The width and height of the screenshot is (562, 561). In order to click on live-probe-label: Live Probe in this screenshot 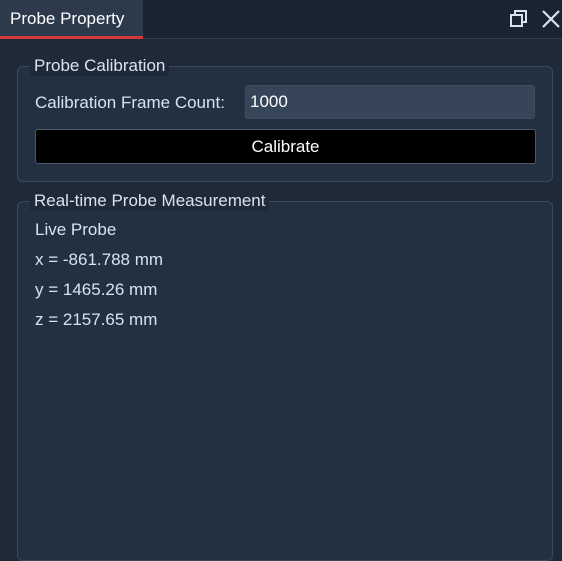, I will do `click(76, 229)`.